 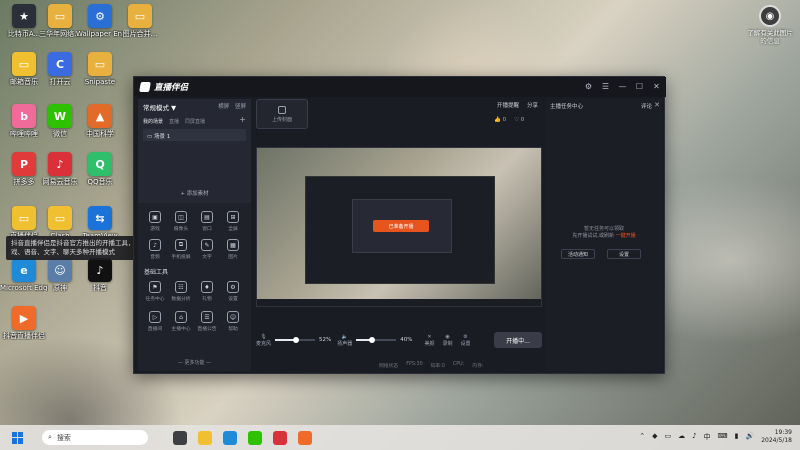 What do you see at coordinates (776, 437) in the screenshot?
I see `clock: 19:39 2024/5/18` at bounding box center [776, 437].